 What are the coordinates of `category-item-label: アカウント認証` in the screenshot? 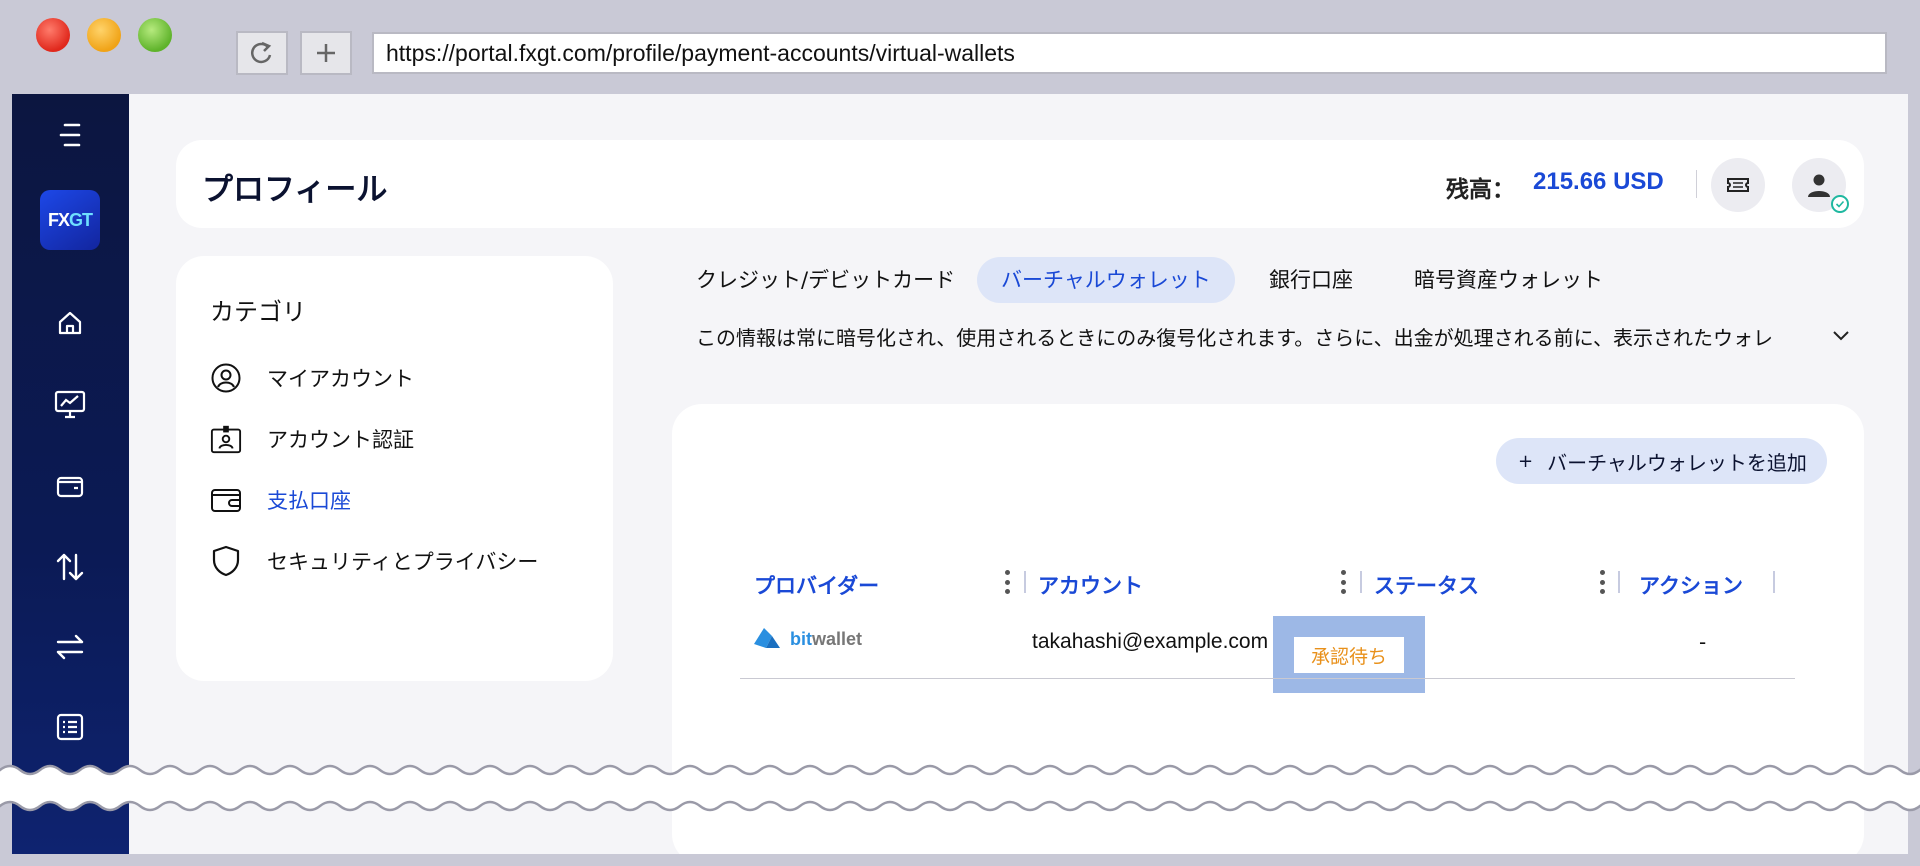 It's located at (340, 440).